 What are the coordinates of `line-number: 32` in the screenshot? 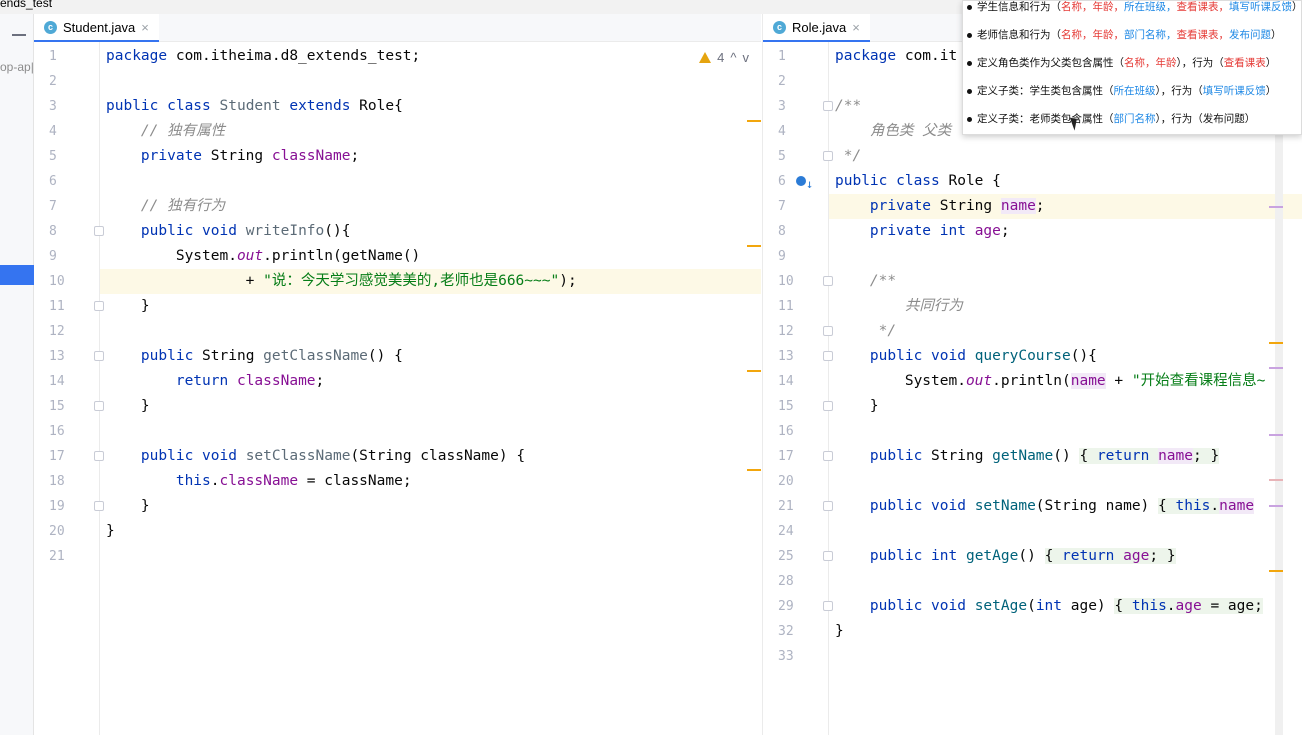 It's located at (796, 631).